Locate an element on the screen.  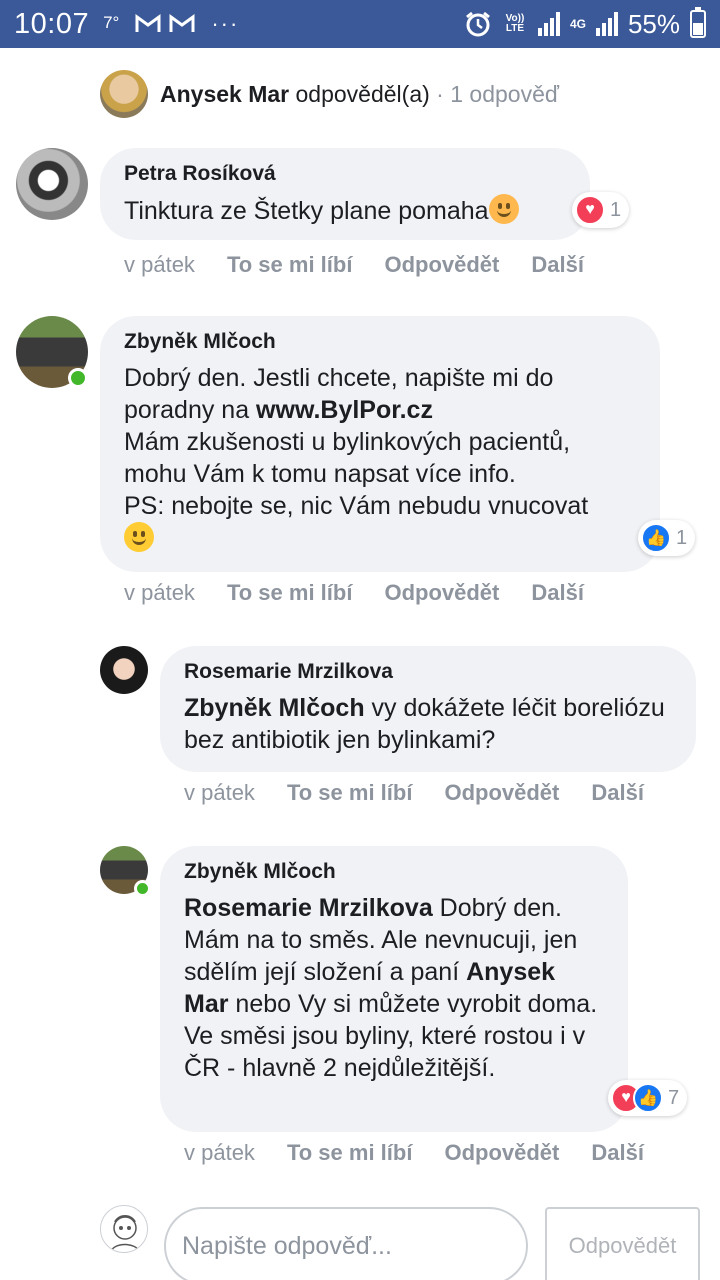
submit-reply-button: Odpovědět is located at coordinates (622, 1243).